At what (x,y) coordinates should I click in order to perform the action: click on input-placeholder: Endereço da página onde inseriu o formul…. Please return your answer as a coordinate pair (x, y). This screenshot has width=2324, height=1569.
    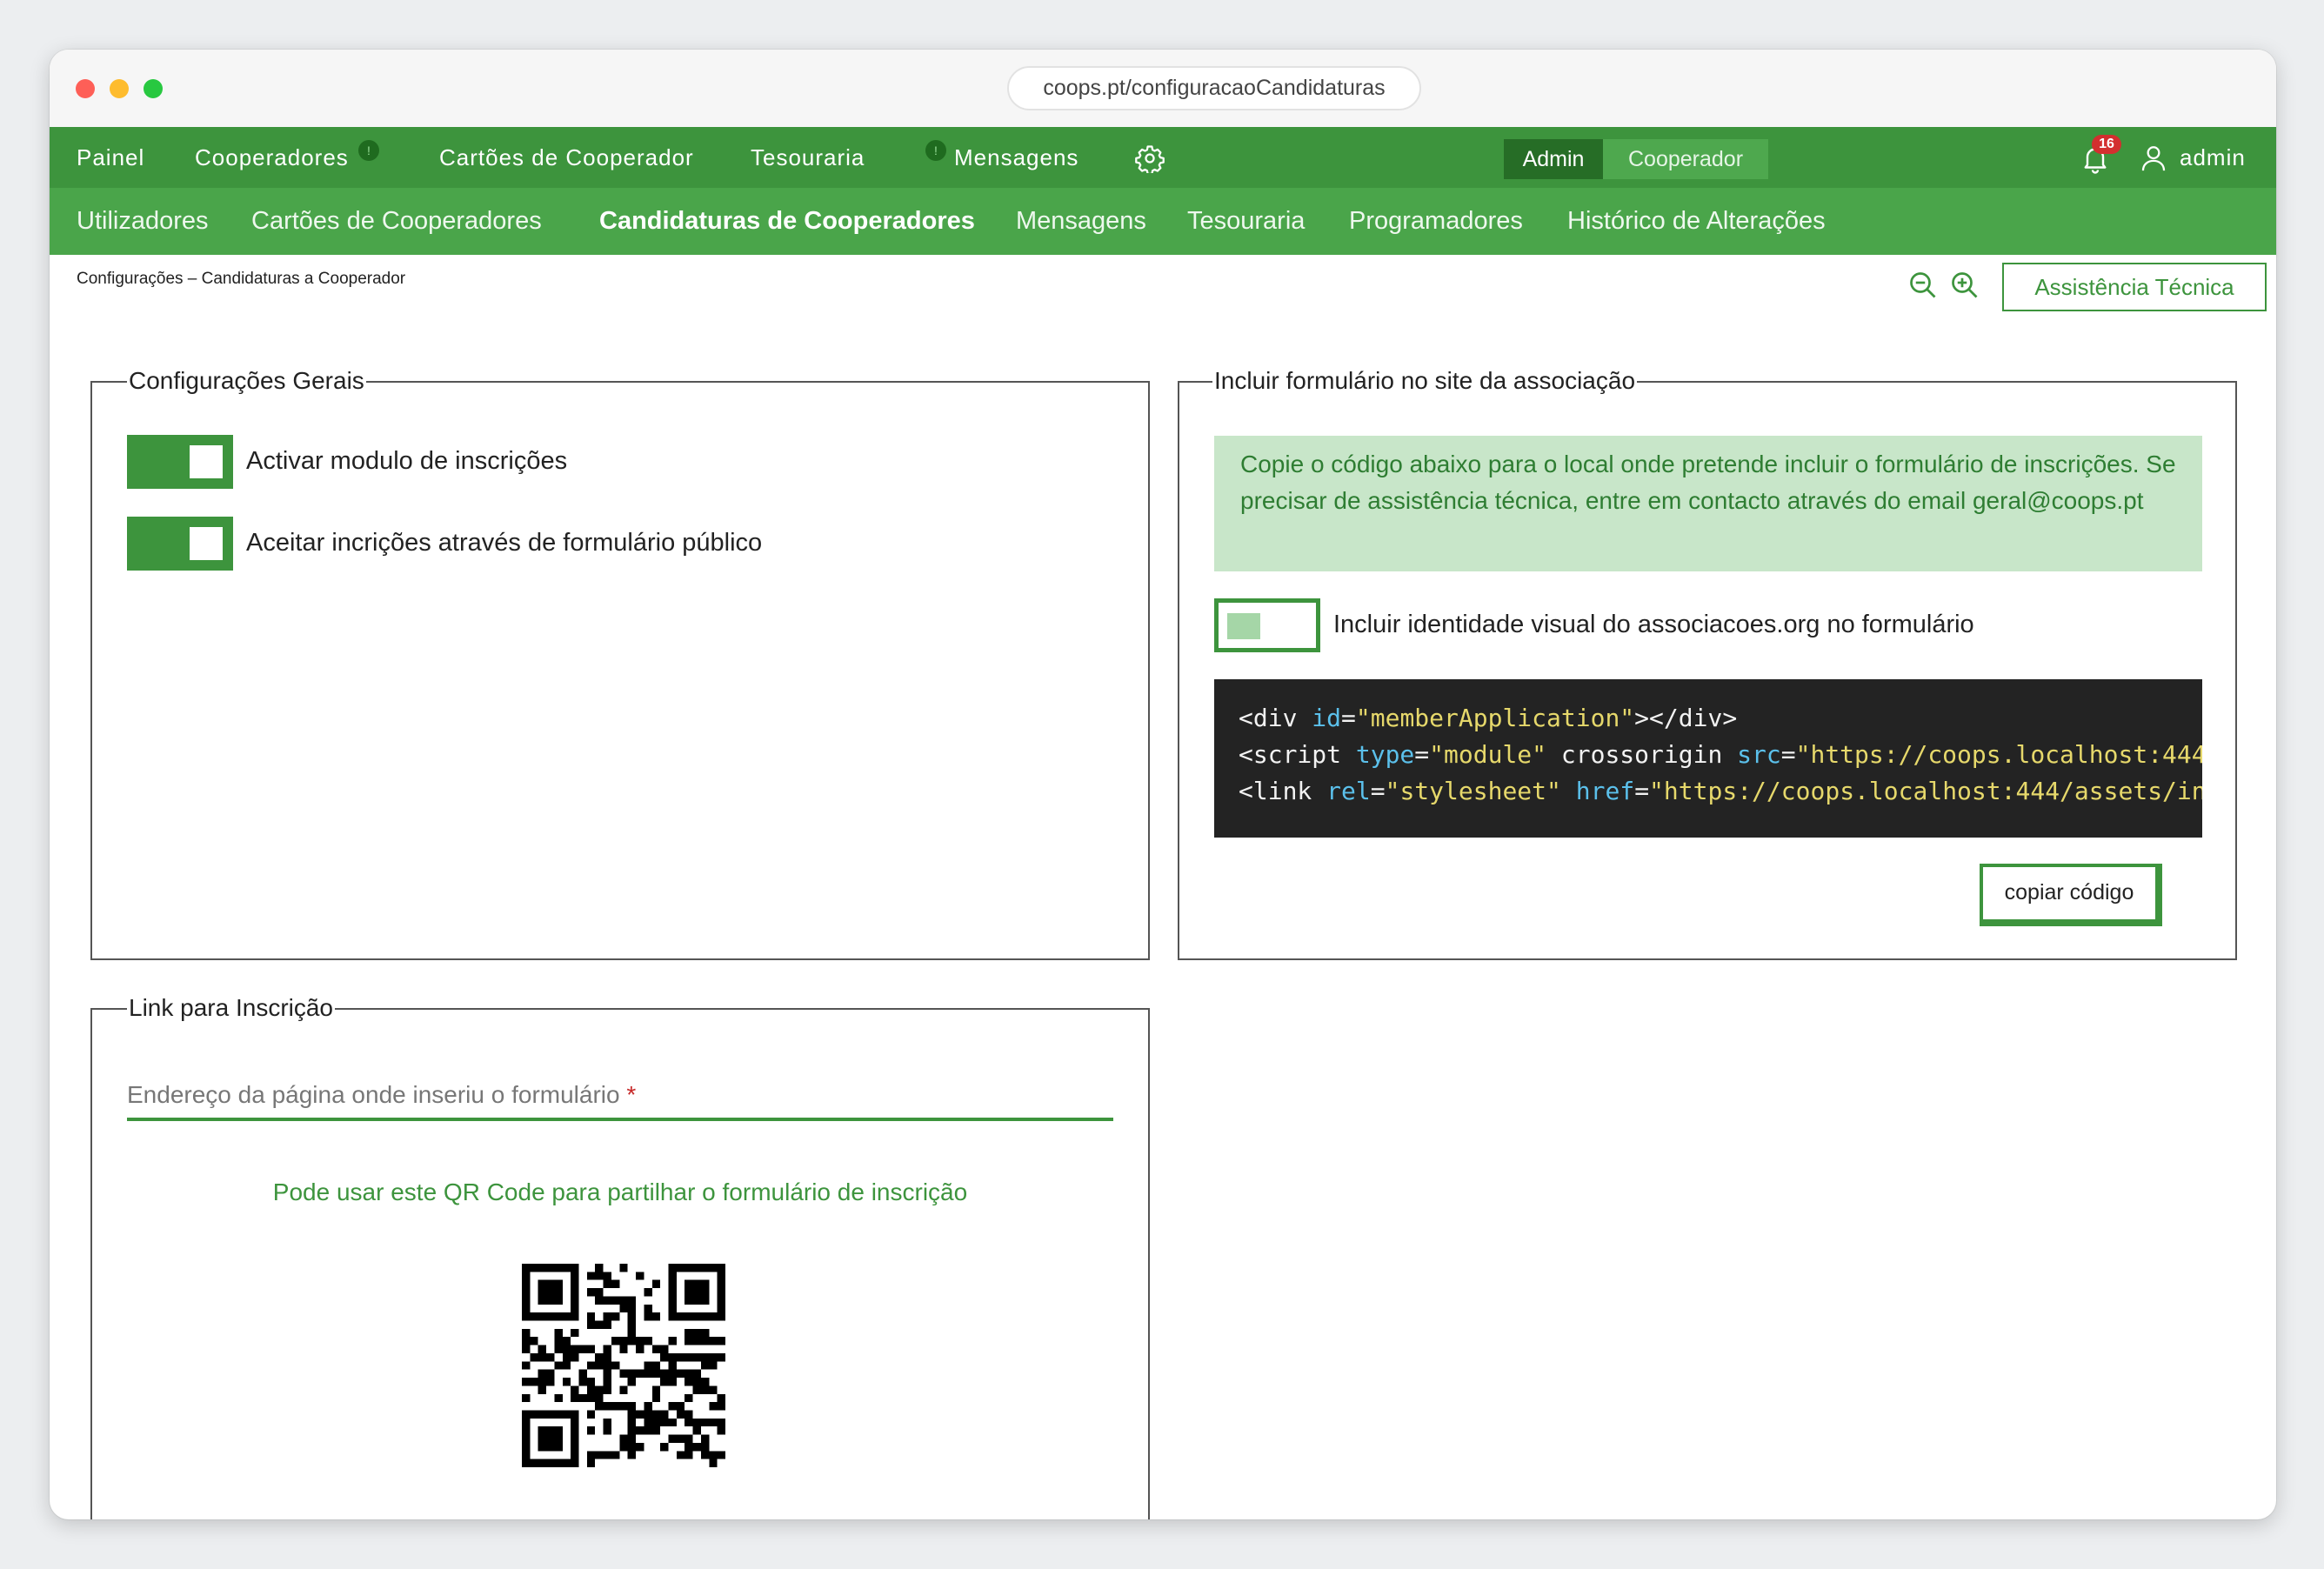
    Looking at the image, I should click on (373, 1094).